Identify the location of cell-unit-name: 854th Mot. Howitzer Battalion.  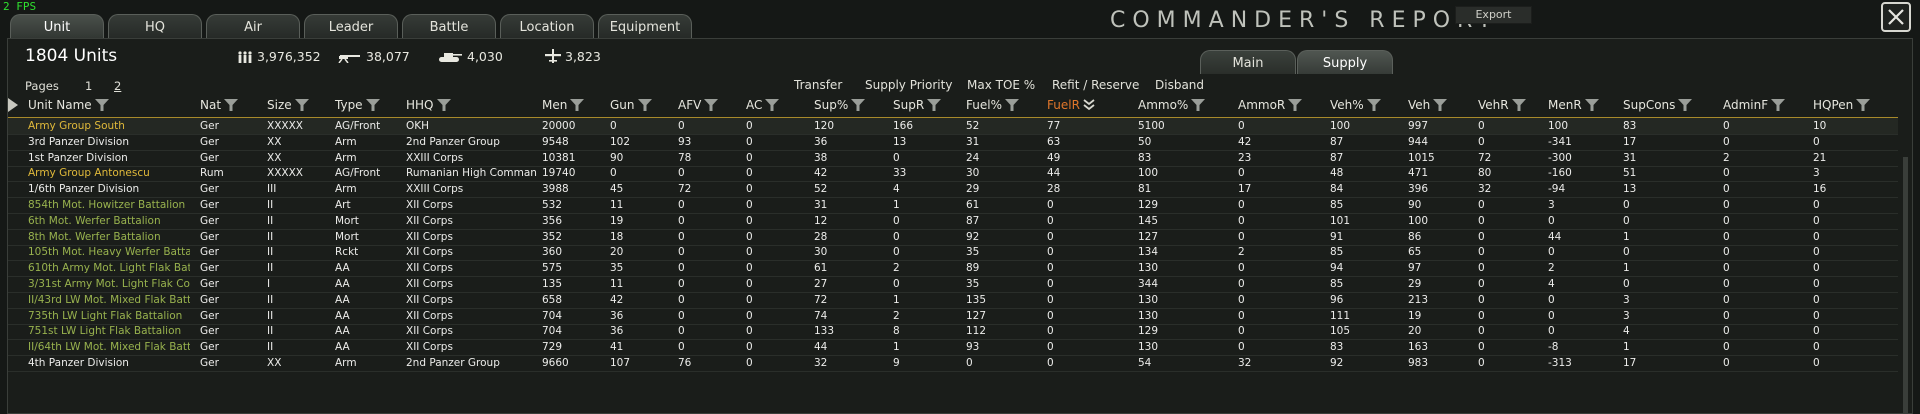
(109, 205).